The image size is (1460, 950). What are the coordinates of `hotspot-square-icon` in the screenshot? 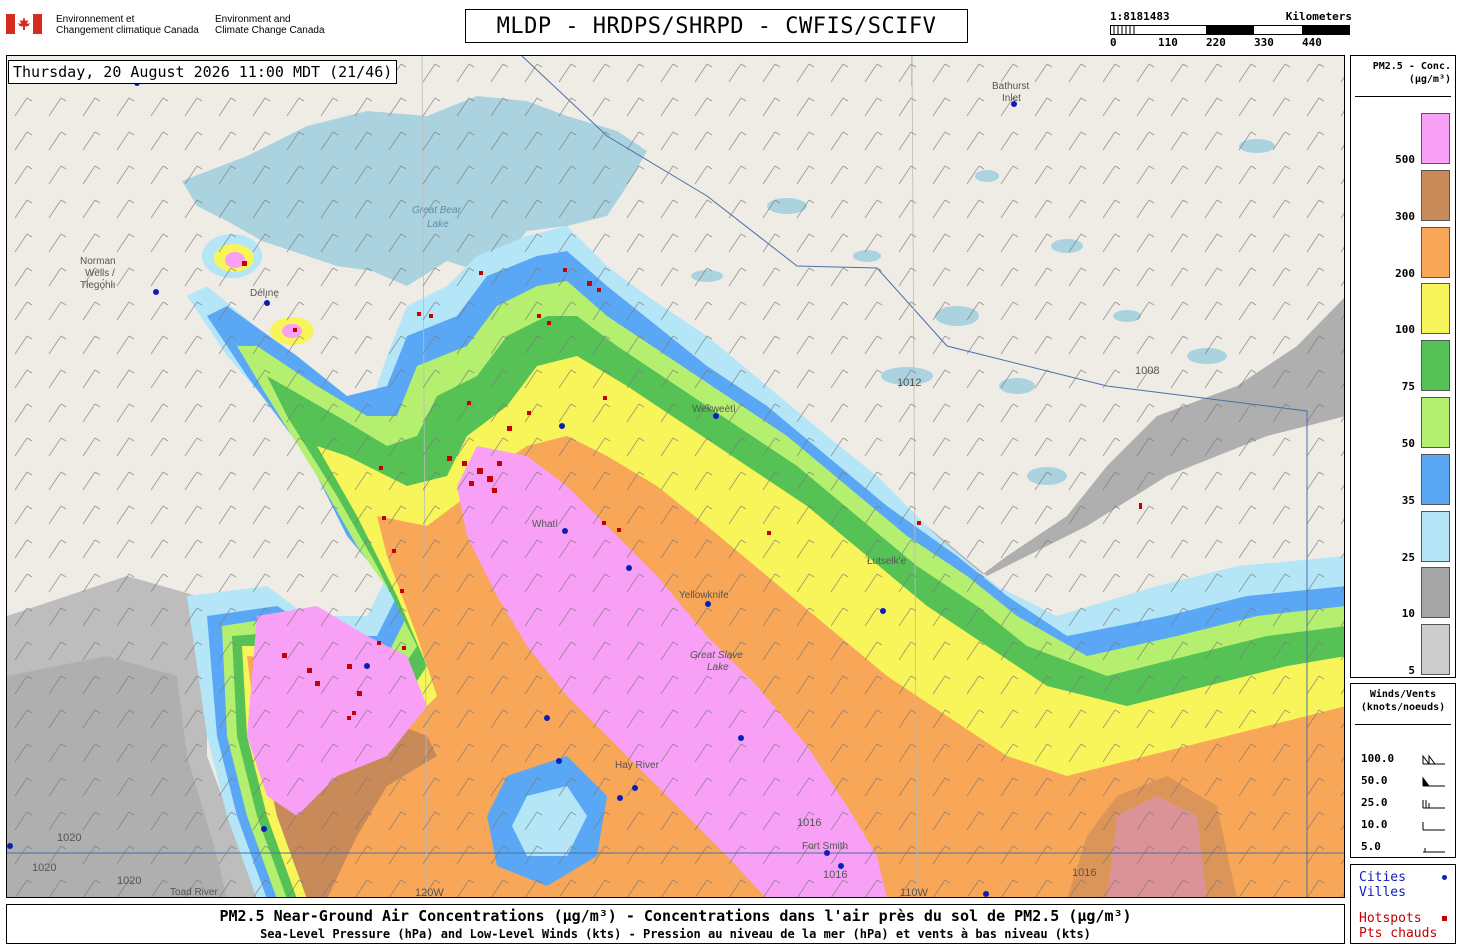 It's located at (1444, 918).